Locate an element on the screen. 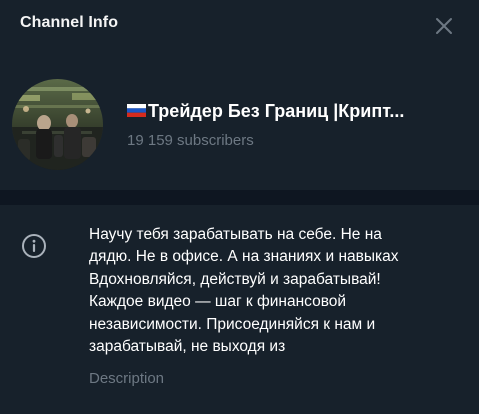 The width and height of the screenshot is (479, 414). description-line: Научу тебя зарабатывать на себе. Не на is located at coordinates (235, 234).